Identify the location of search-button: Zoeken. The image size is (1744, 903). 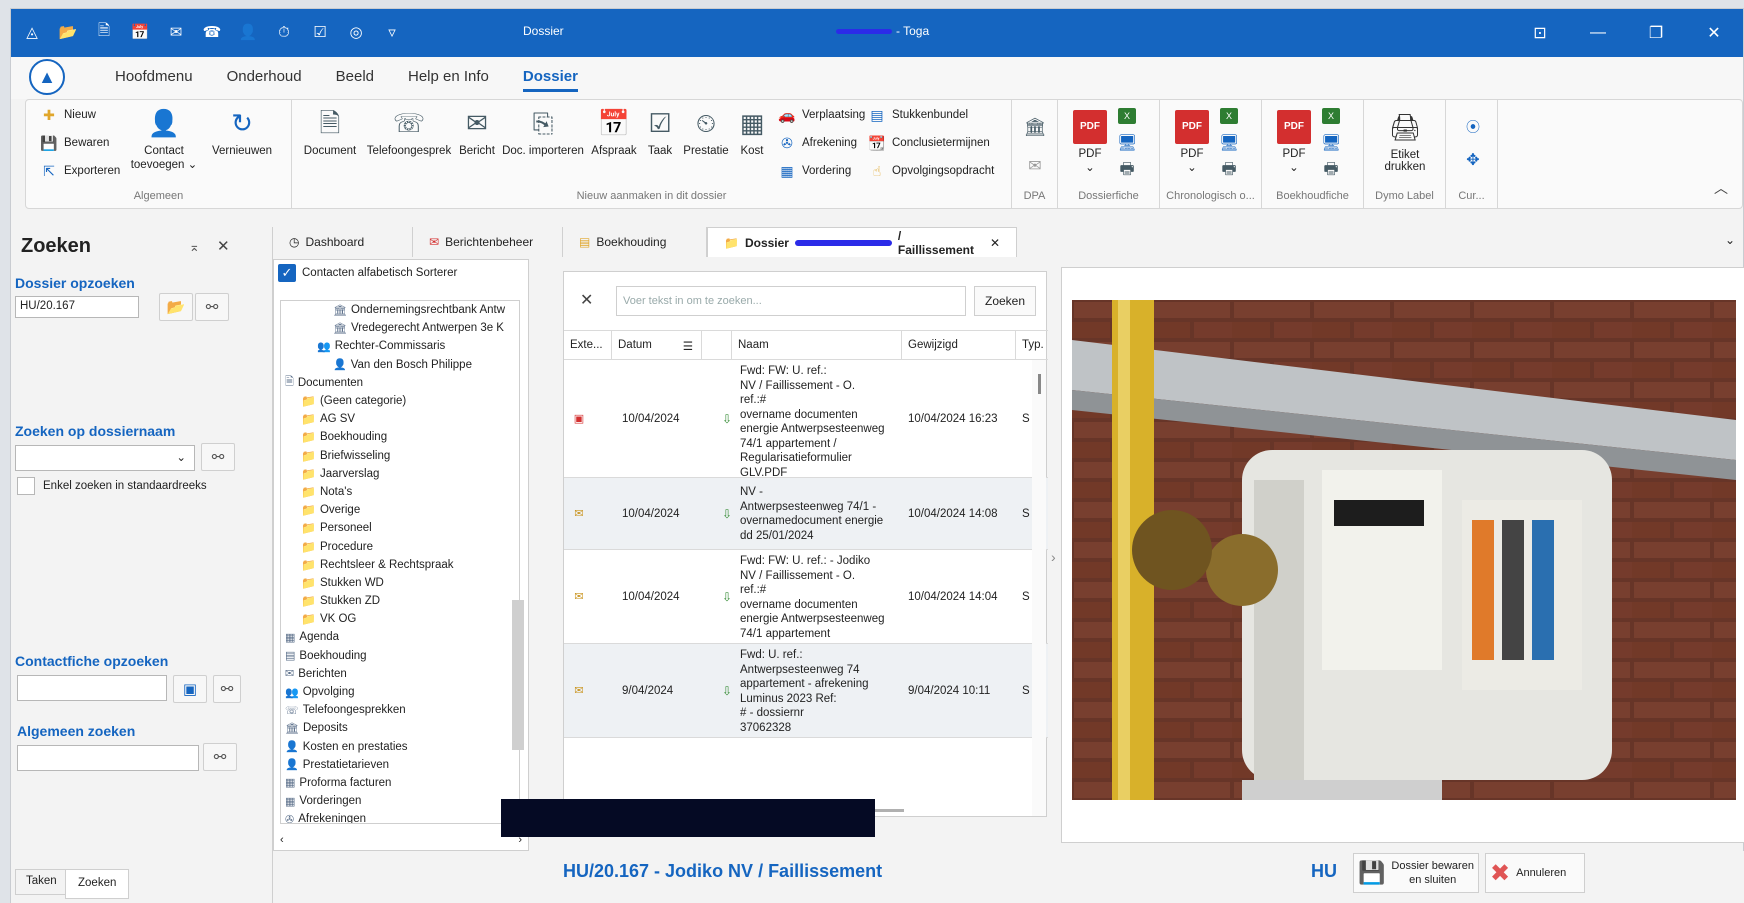
(1005, 301).